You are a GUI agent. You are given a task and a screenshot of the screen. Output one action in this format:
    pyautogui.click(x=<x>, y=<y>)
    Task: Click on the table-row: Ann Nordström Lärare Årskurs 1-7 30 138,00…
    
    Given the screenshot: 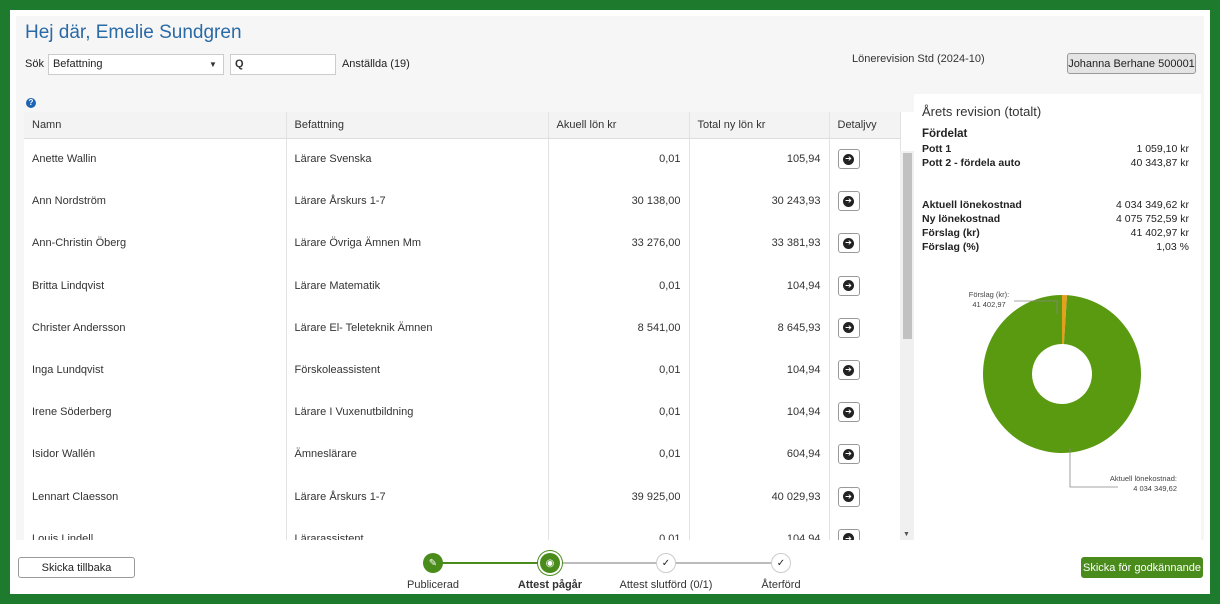 What is the action you would take?
    pyautogui.click(x=462, y=201)
    